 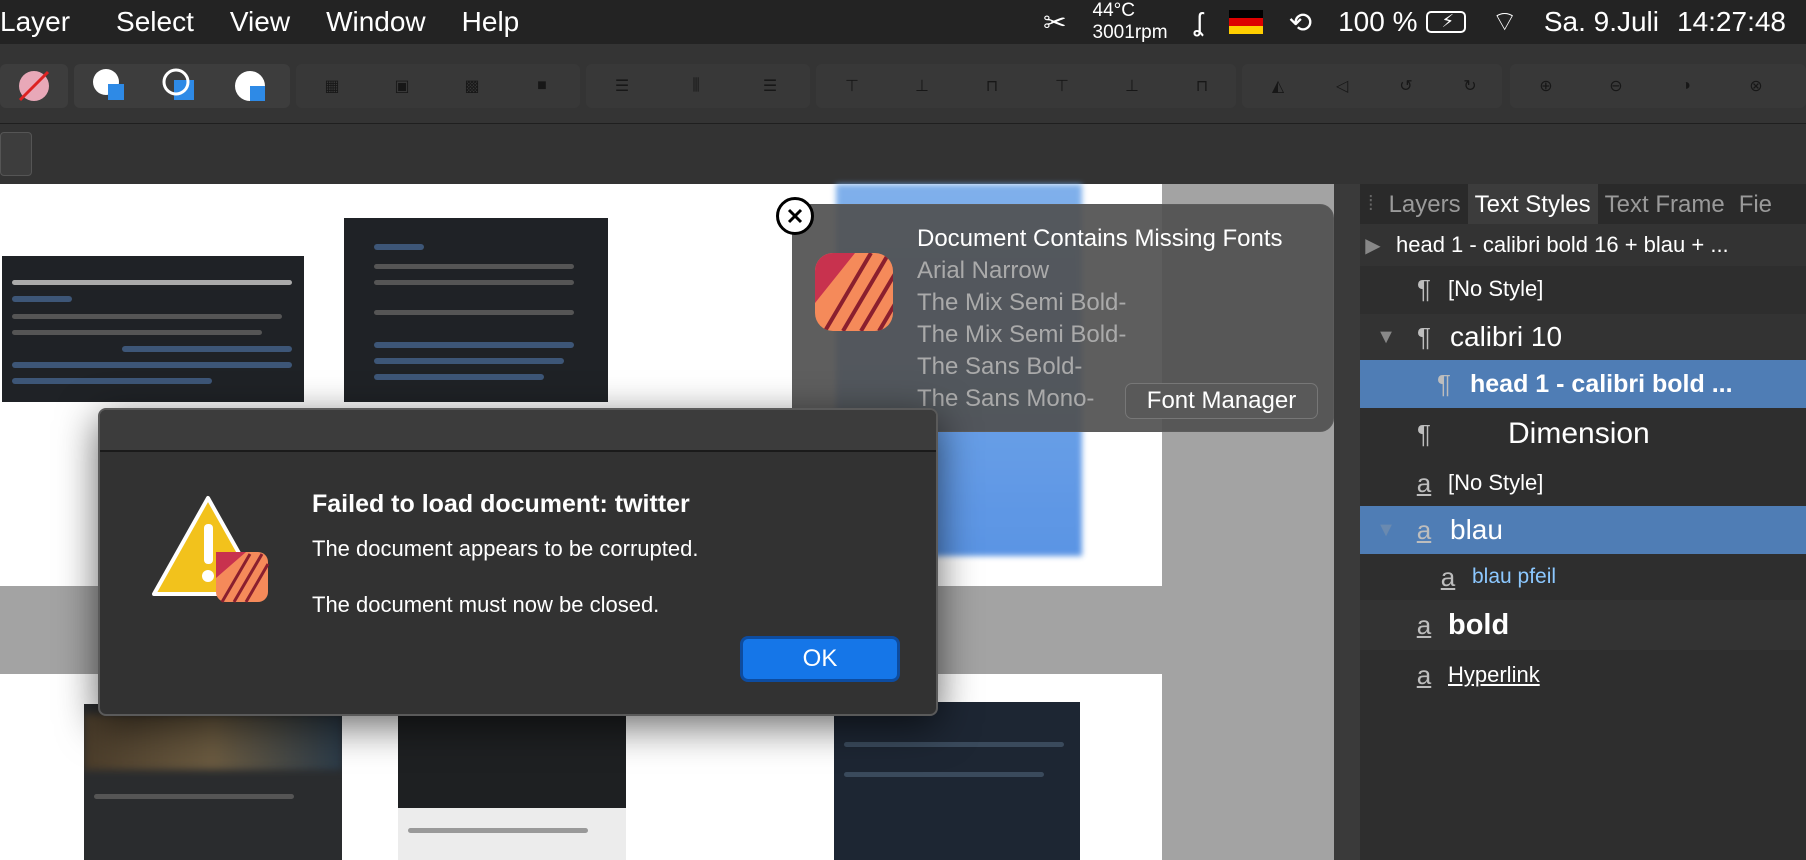 I want to click on scissors-icon: ✂, so click(x=1054, y=22).